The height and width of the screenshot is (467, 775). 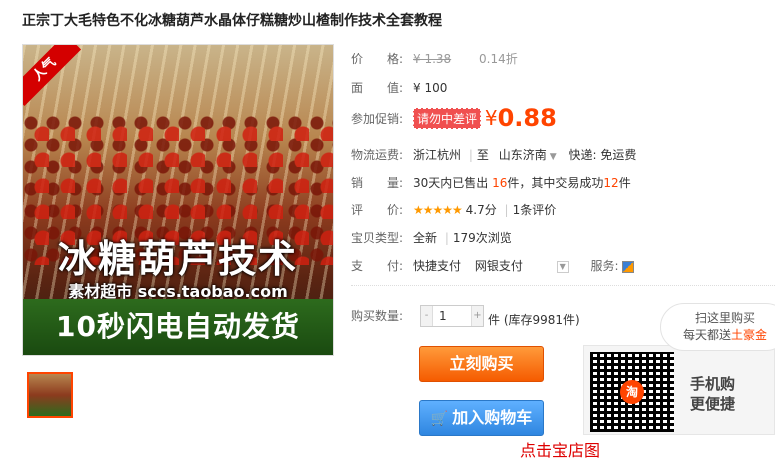 I want to click on discount-text: 0.14折, so click(x=498, y=59).